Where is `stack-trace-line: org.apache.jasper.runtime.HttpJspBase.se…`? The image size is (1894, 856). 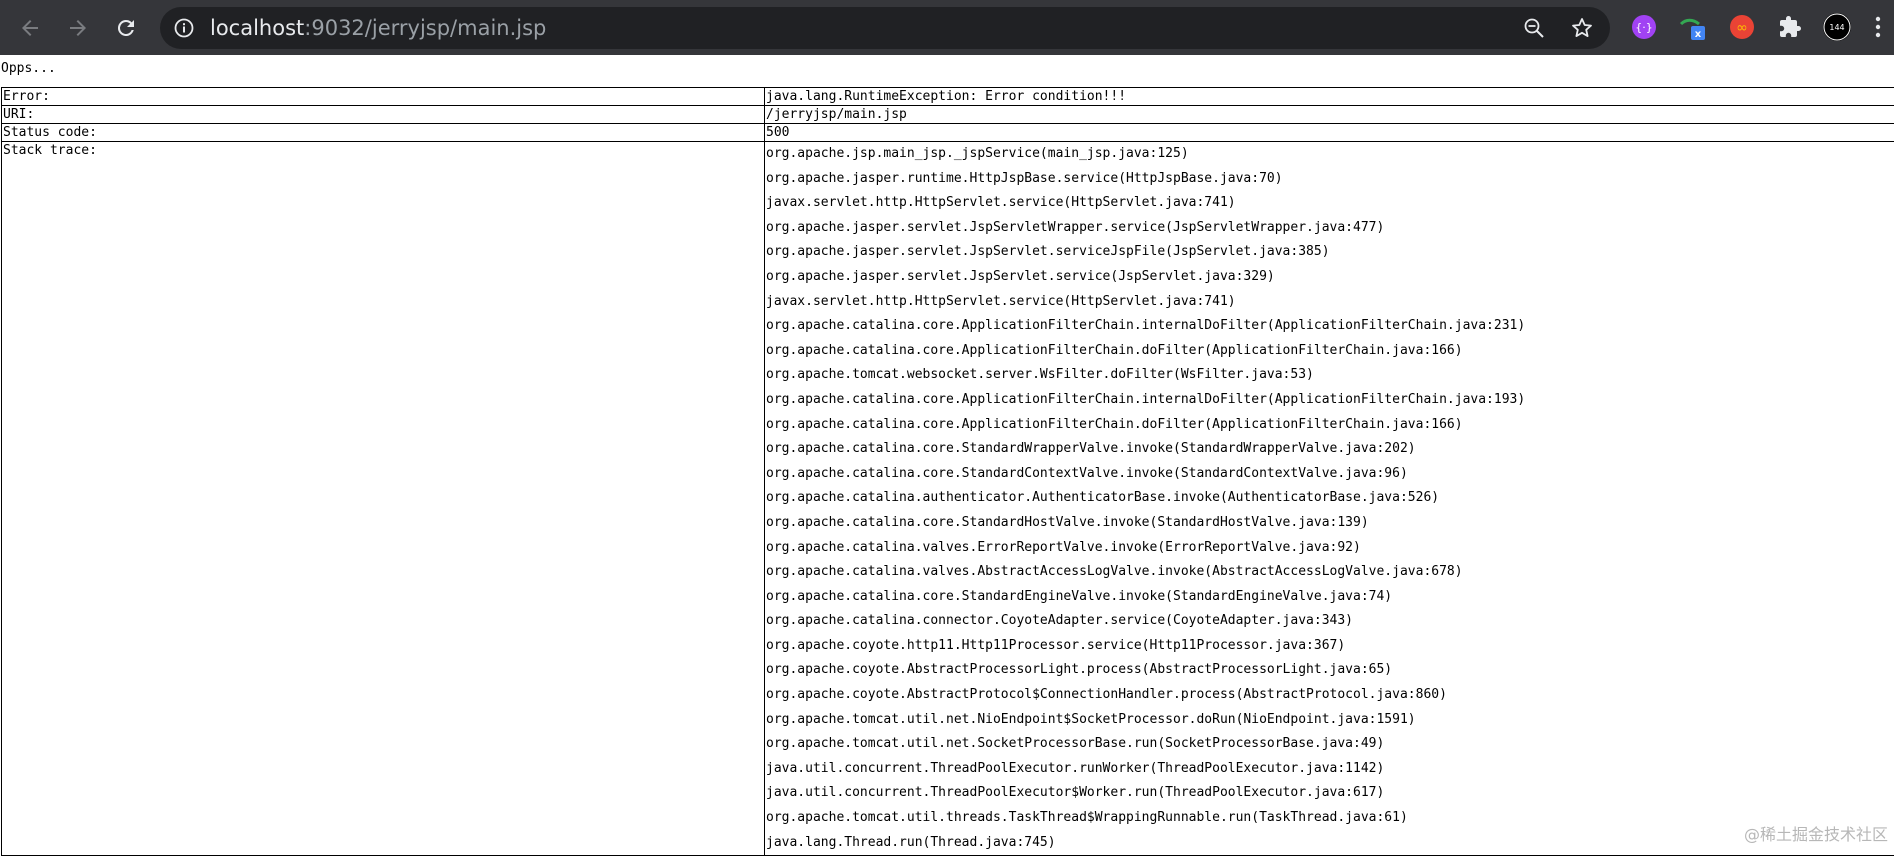
stack-trace-line: org.apache.jasper.runtime.HttpJspBase.se… is located at coordinates (1329, 179).